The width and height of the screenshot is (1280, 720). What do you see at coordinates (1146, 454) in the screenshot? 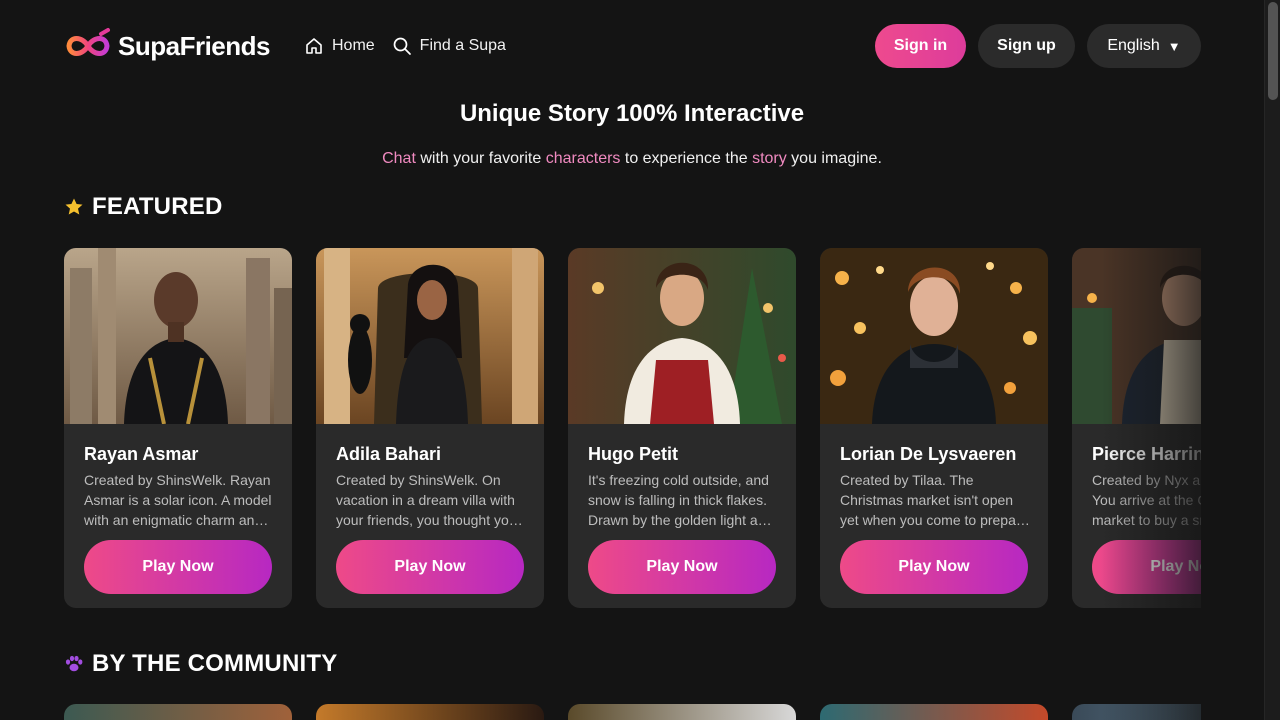
I see `character-name: Pierce Harrington` at bounding box center [1146, 454].